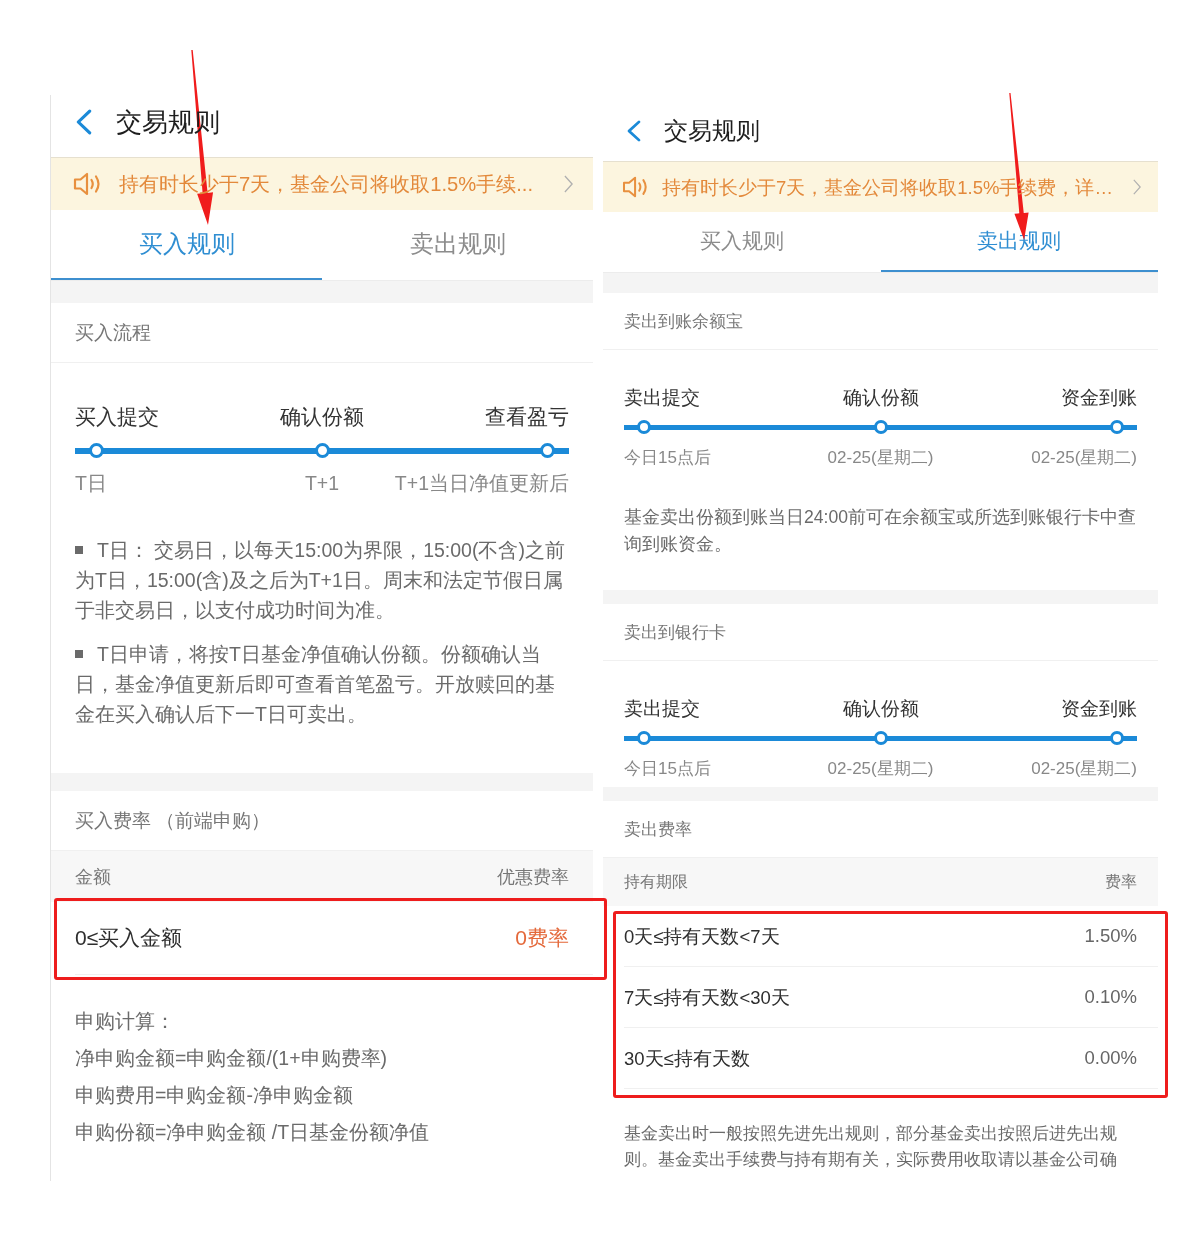 Image resolution: width=1200 pixels, height=1248 pixels. Describe the element at coordinates (533, 877) in the screenshot. I see `column-header: 优惠费率` at that location.